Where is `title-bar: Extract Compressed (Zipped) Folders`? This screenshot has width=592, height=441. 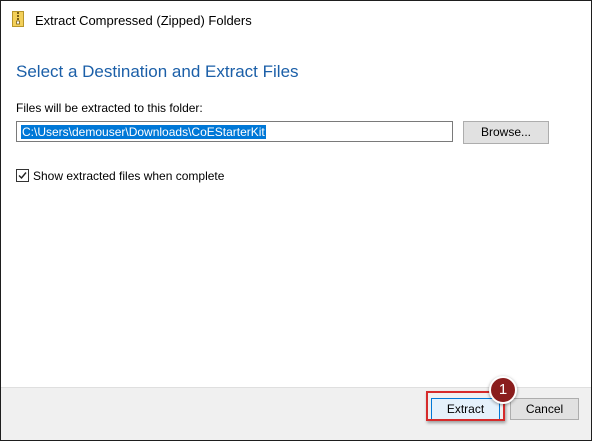
title-bar: Extract Compressed (Zipped) Folders is located at coordinates (296, 21).